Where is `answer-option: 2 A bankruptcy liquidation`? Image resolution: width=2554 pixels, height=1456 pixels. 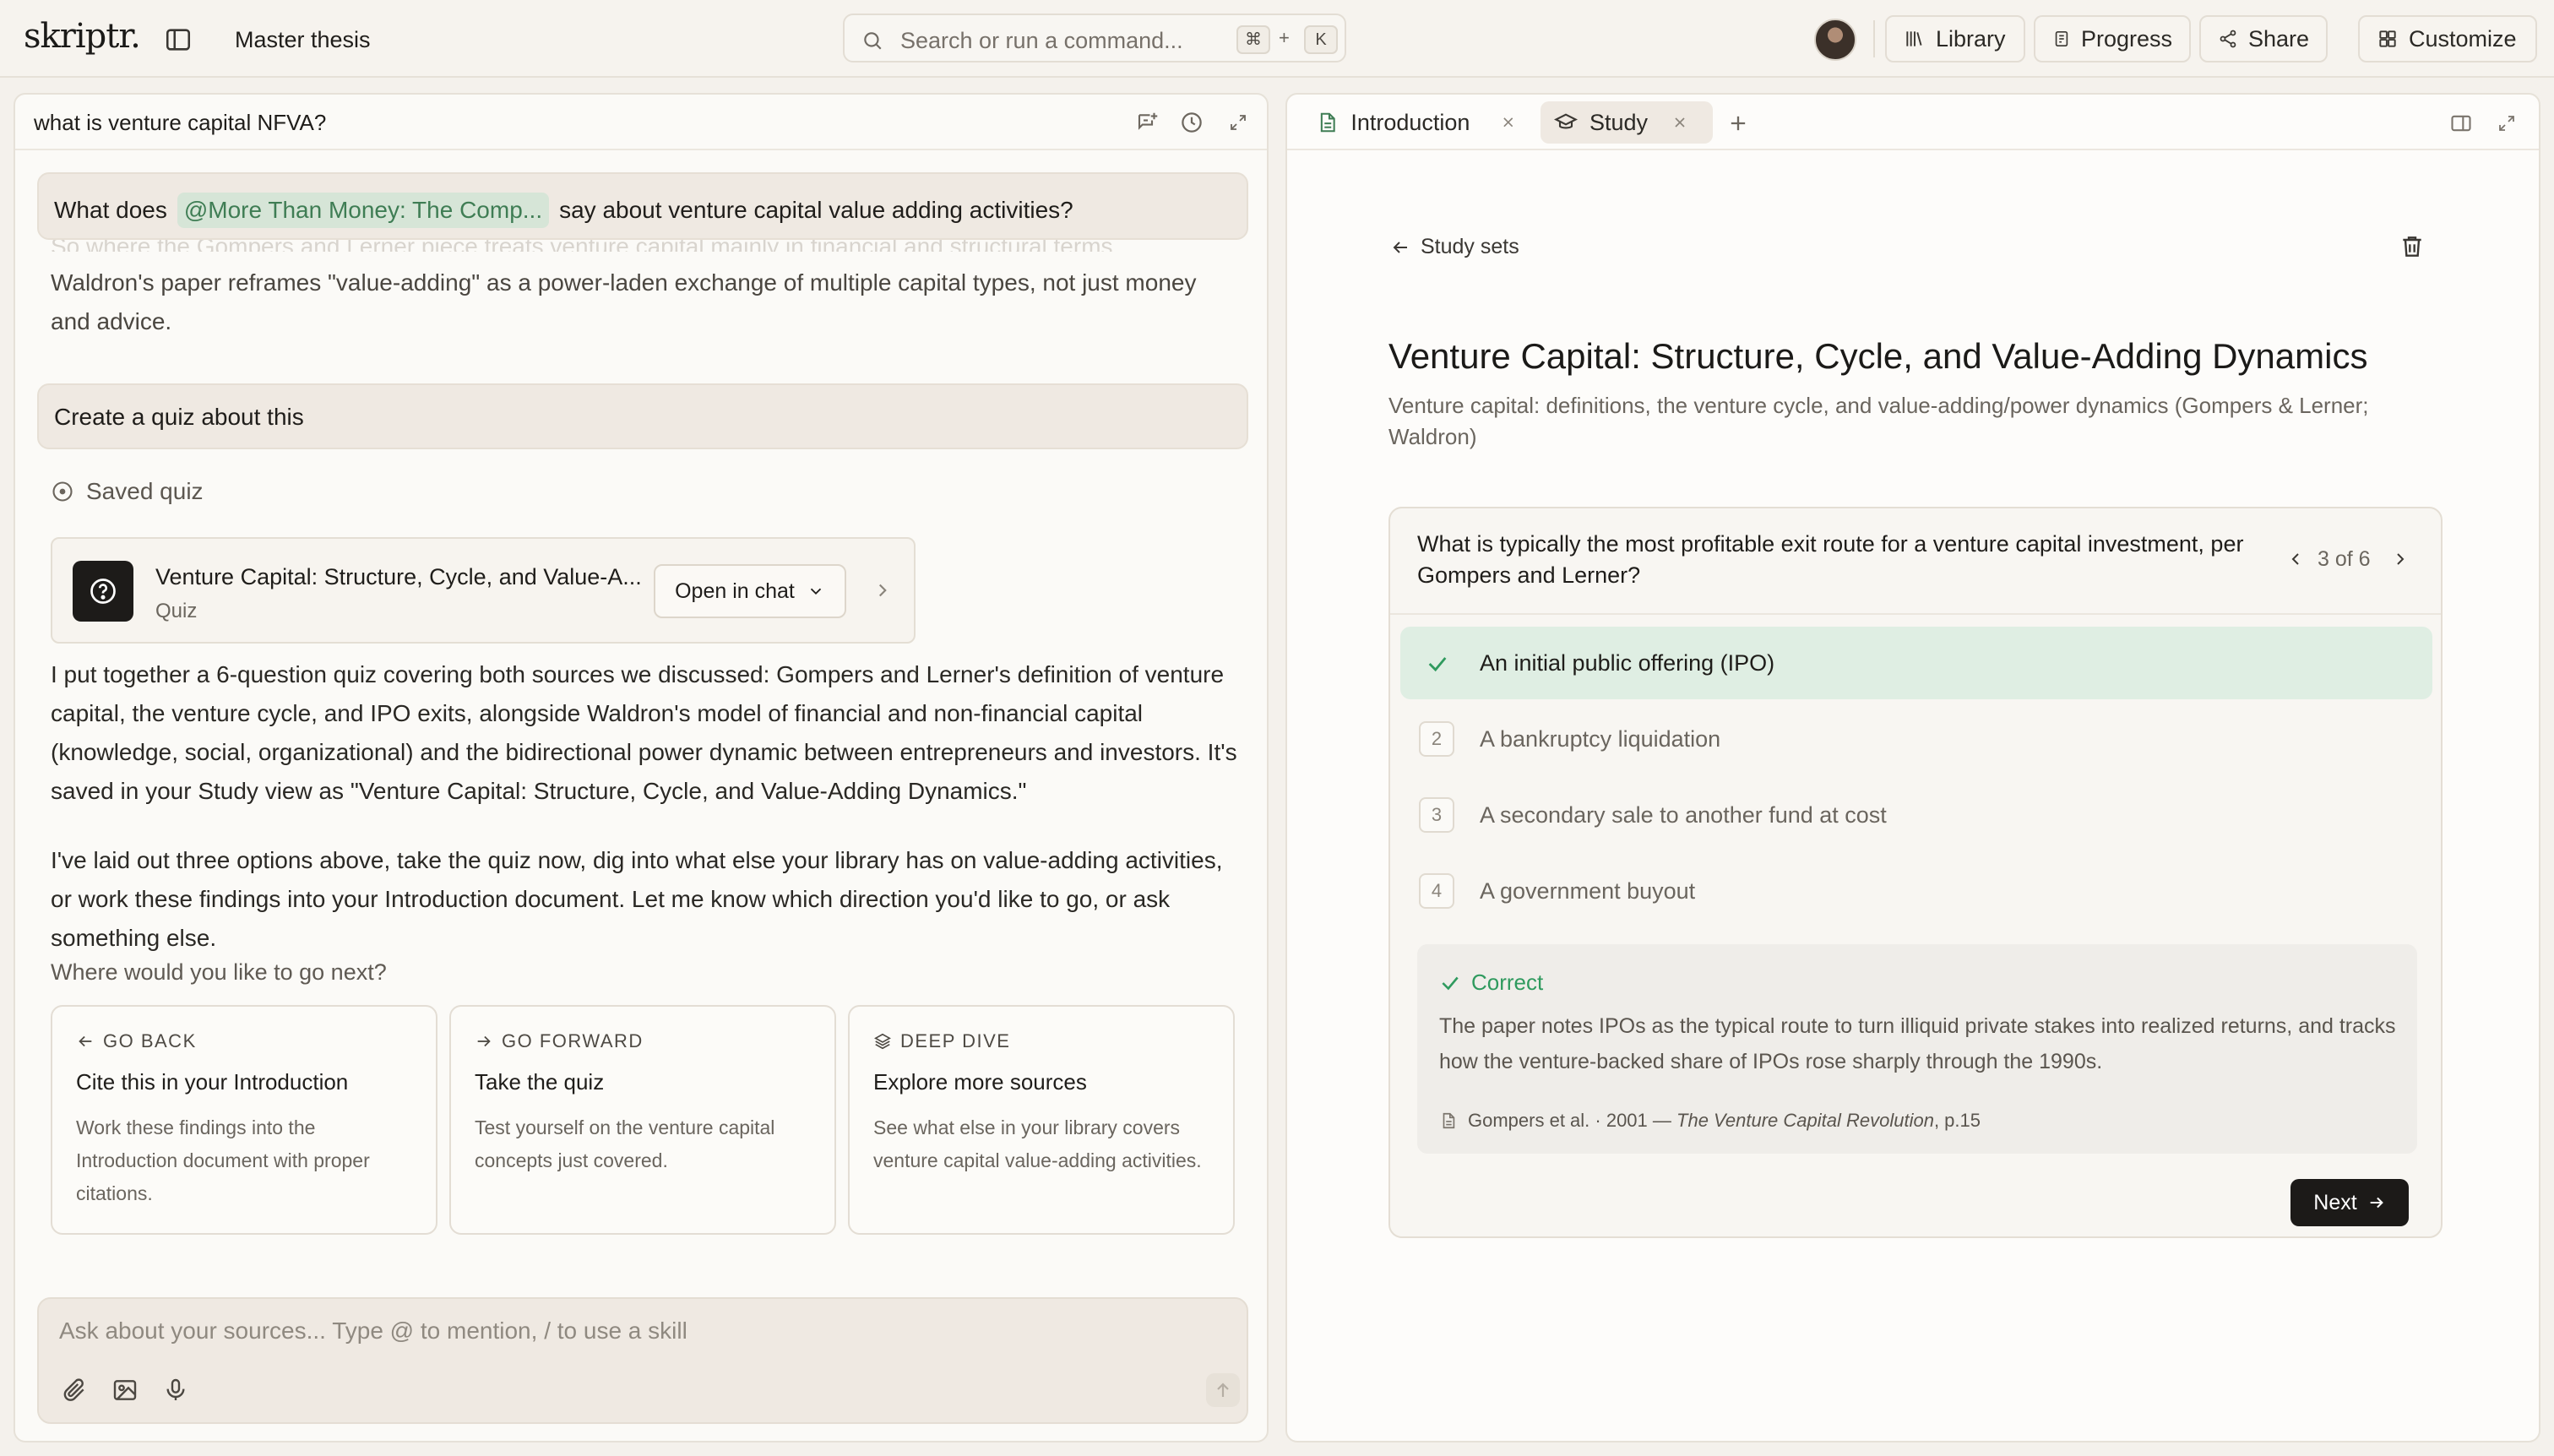
answer-option: 2 A bankruptcy liquidation is located at coordinates (1916, 739).